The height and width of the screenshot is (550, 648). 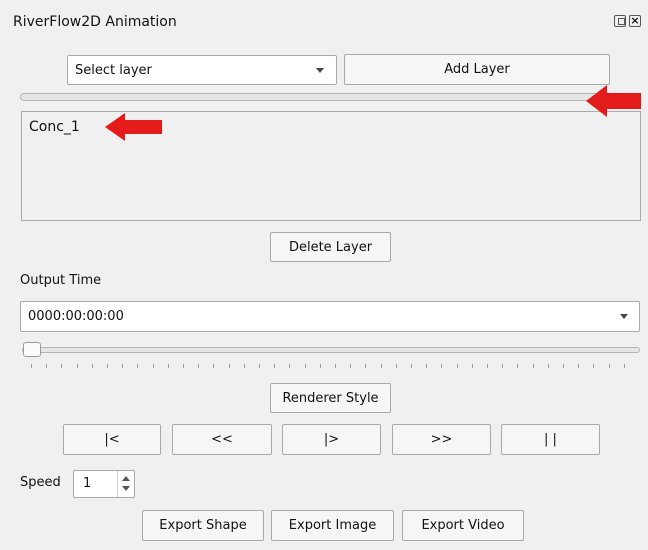 I want to click on delete-layer-button: Delete Layer, so click(x=330, y=247).